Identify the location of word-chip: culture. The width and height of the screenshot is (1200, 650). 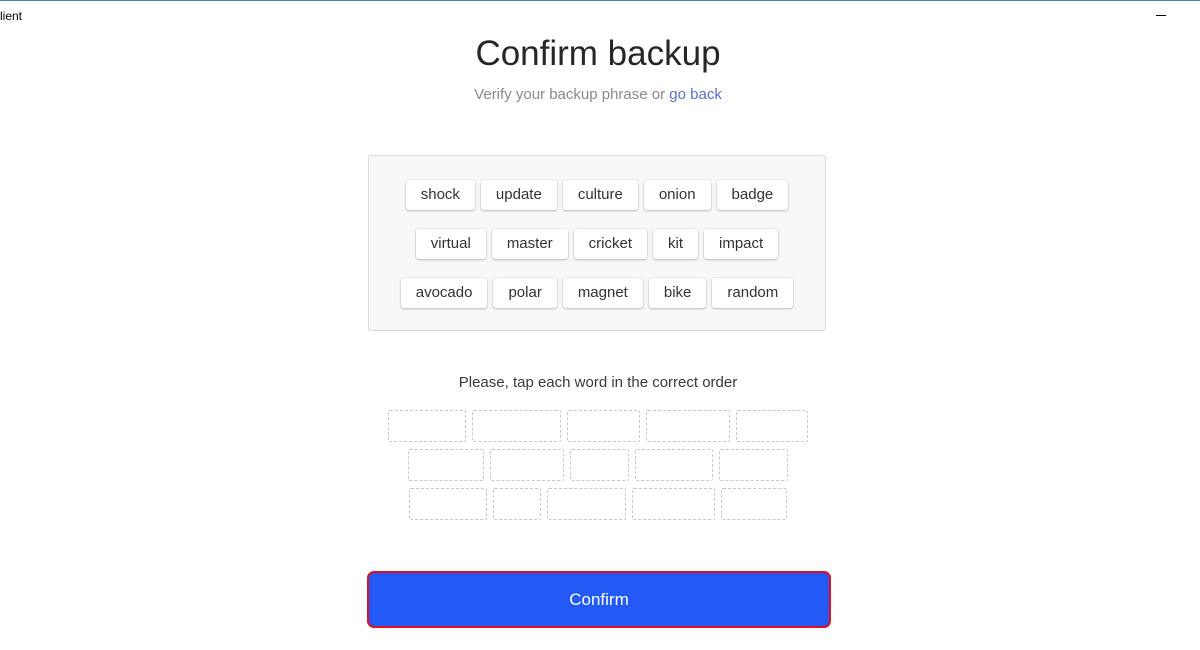
(600, 195).